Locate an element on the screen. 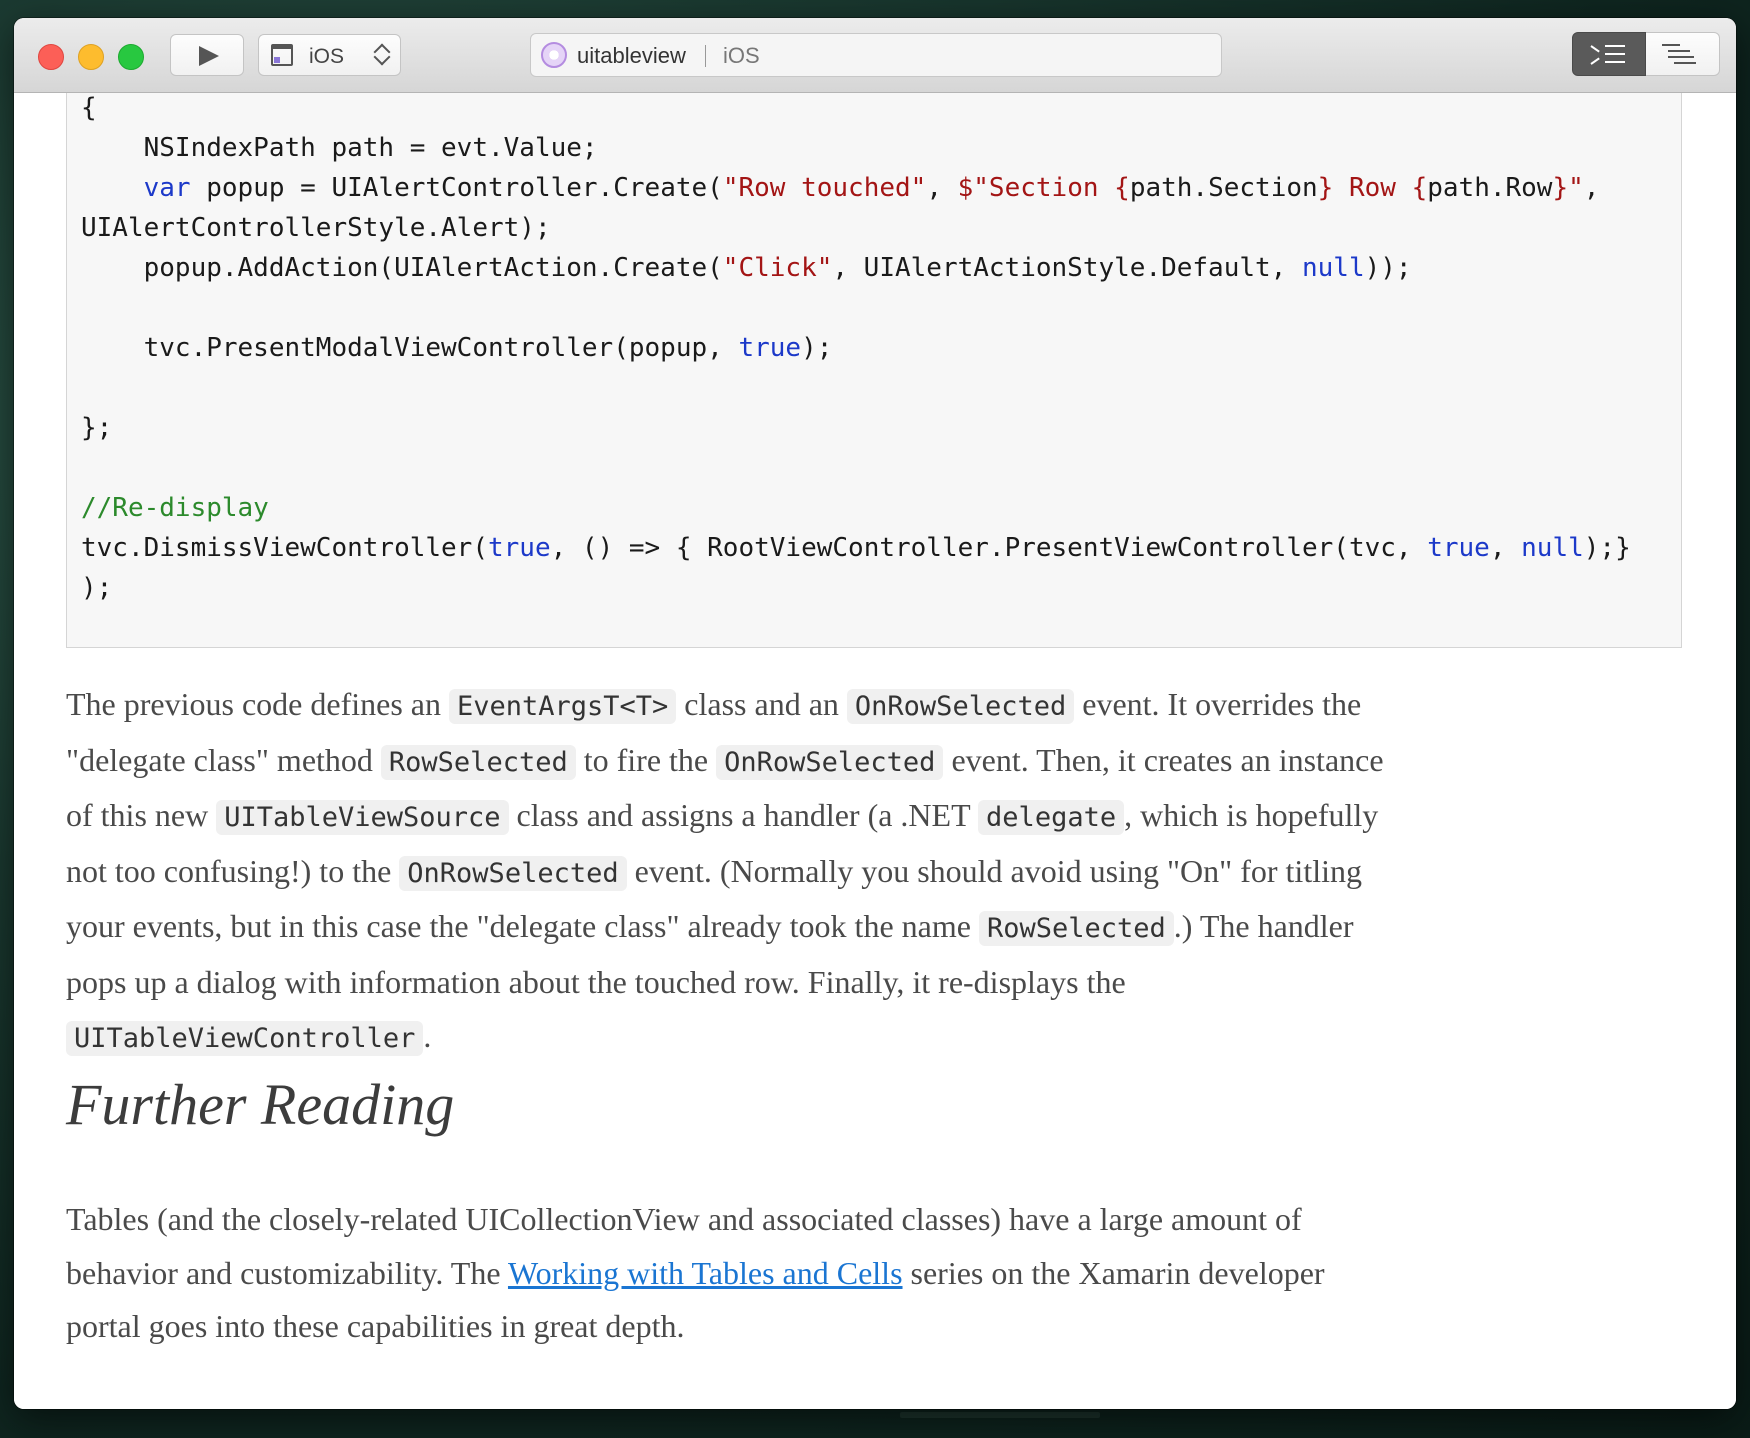  document-title: uitableview is located at coordinates (631, 55).